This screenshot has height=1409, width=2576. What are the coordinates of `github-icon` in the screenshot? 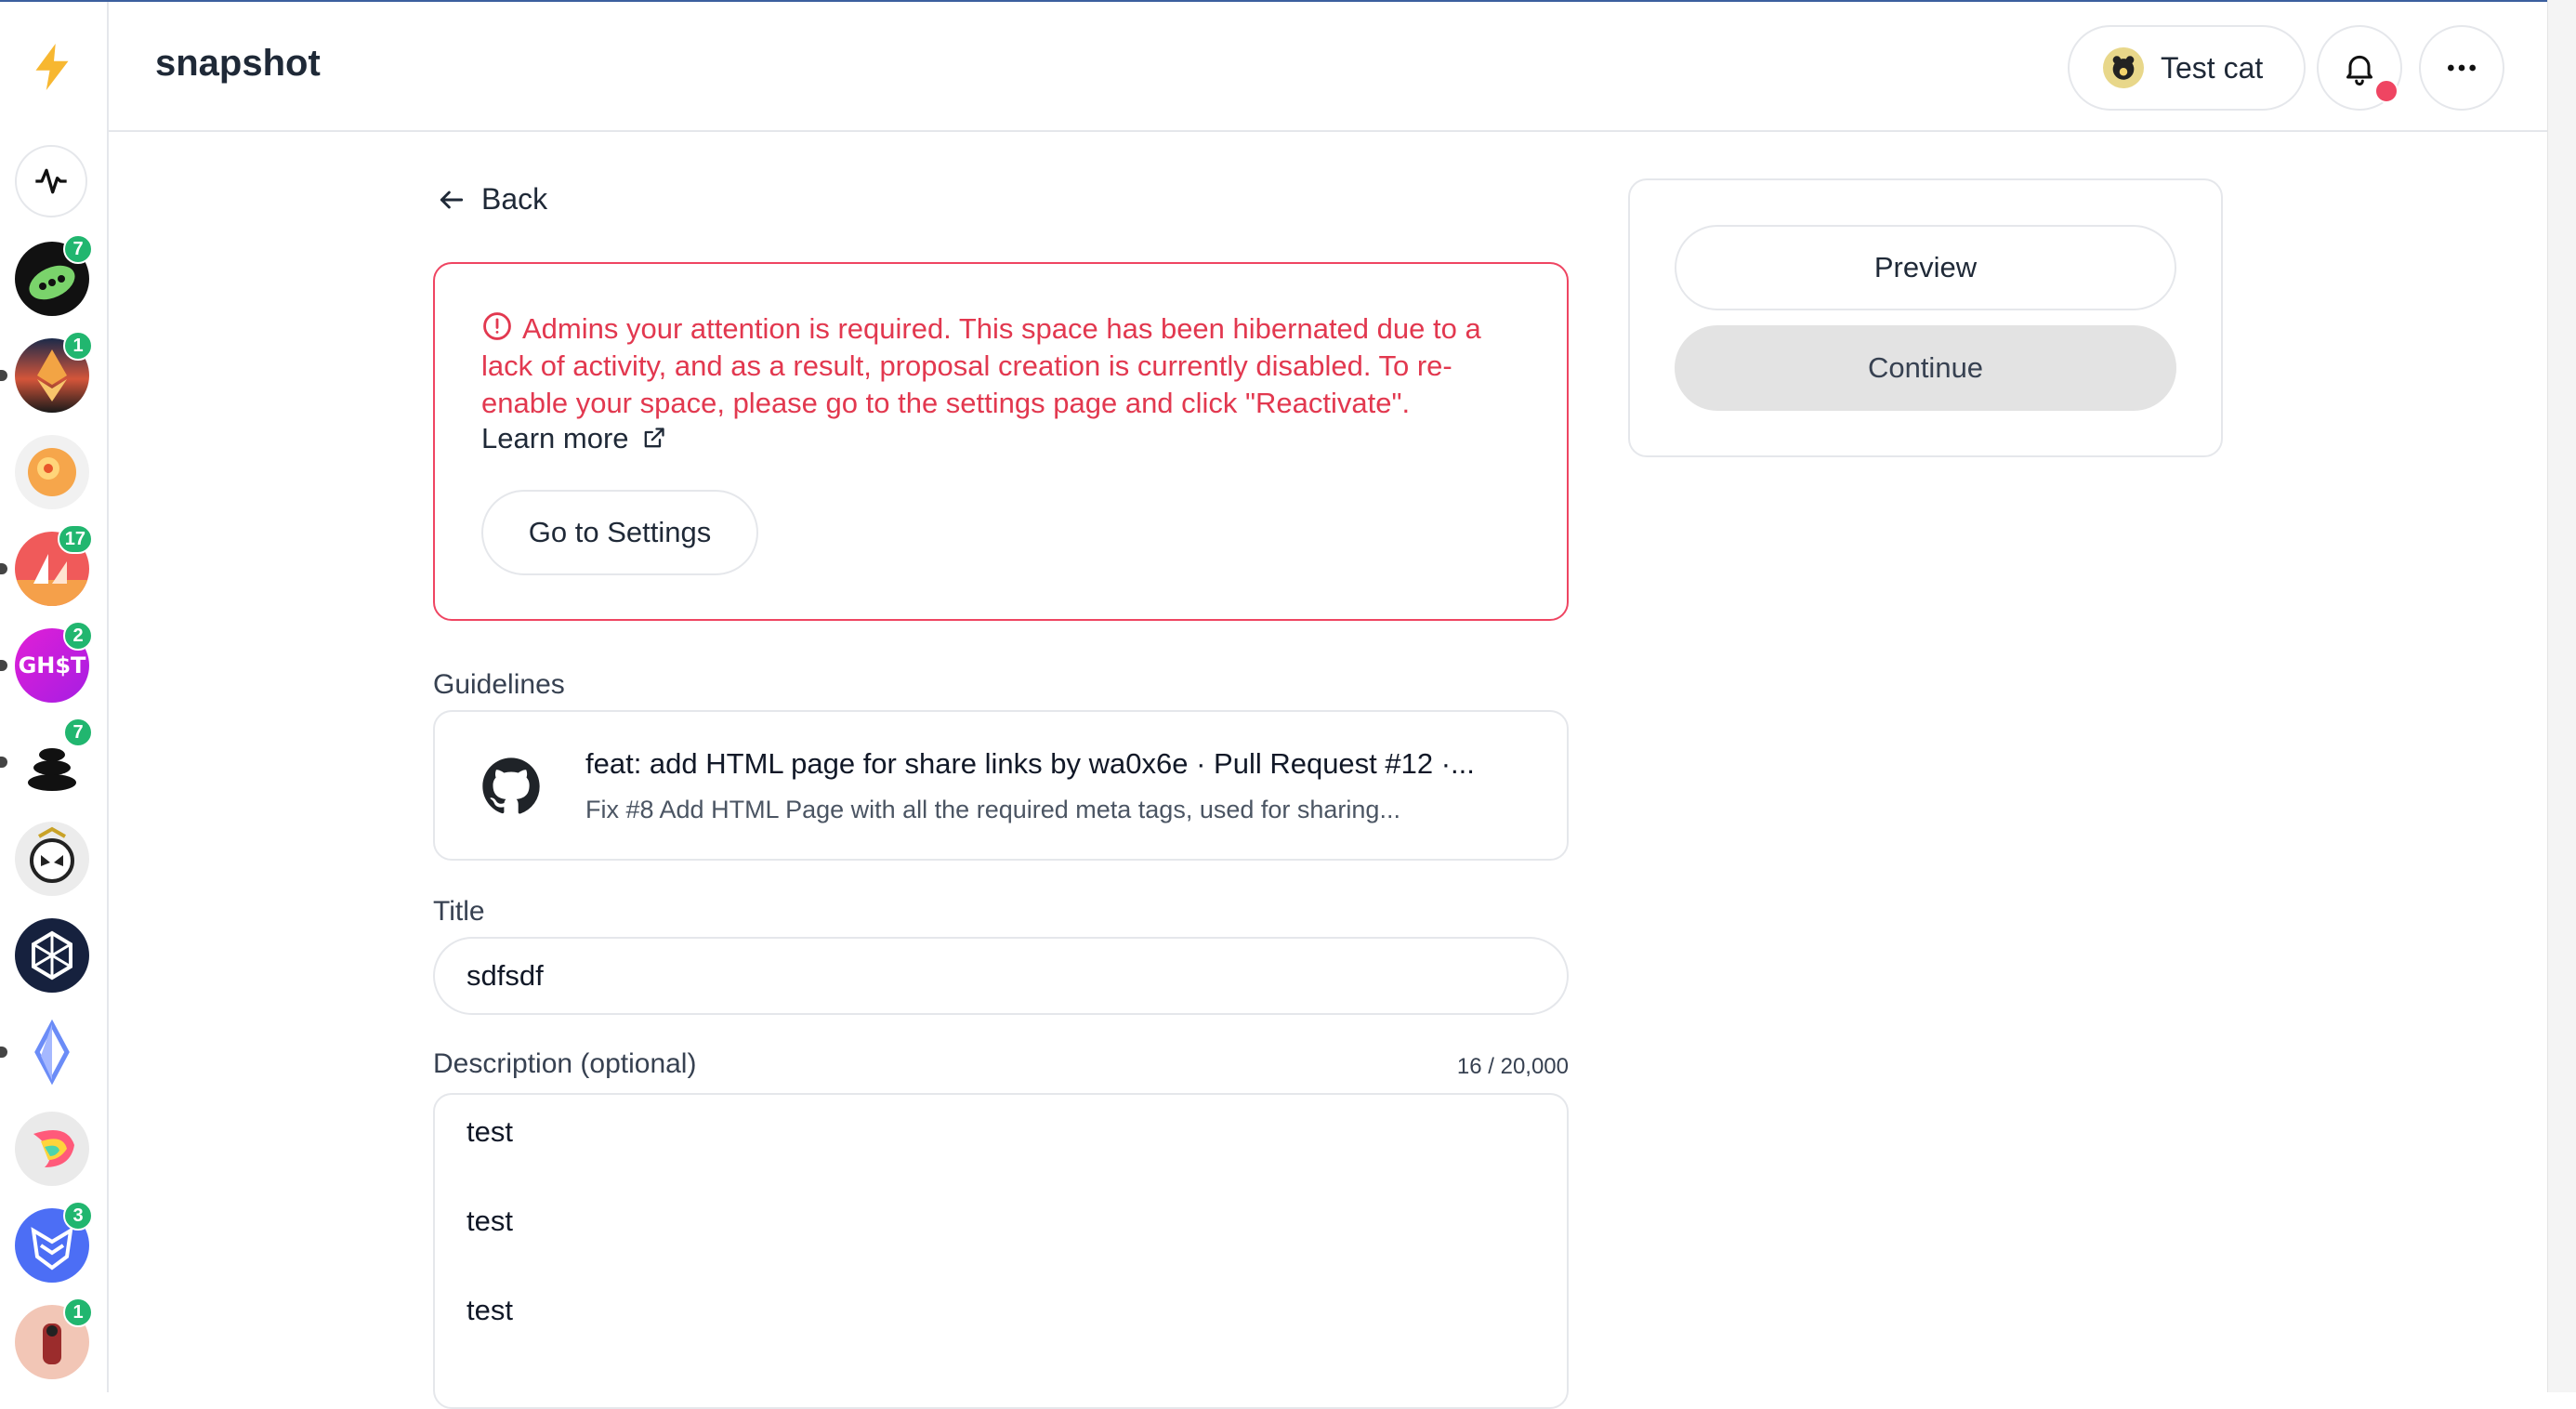 It's located at (511, 785).